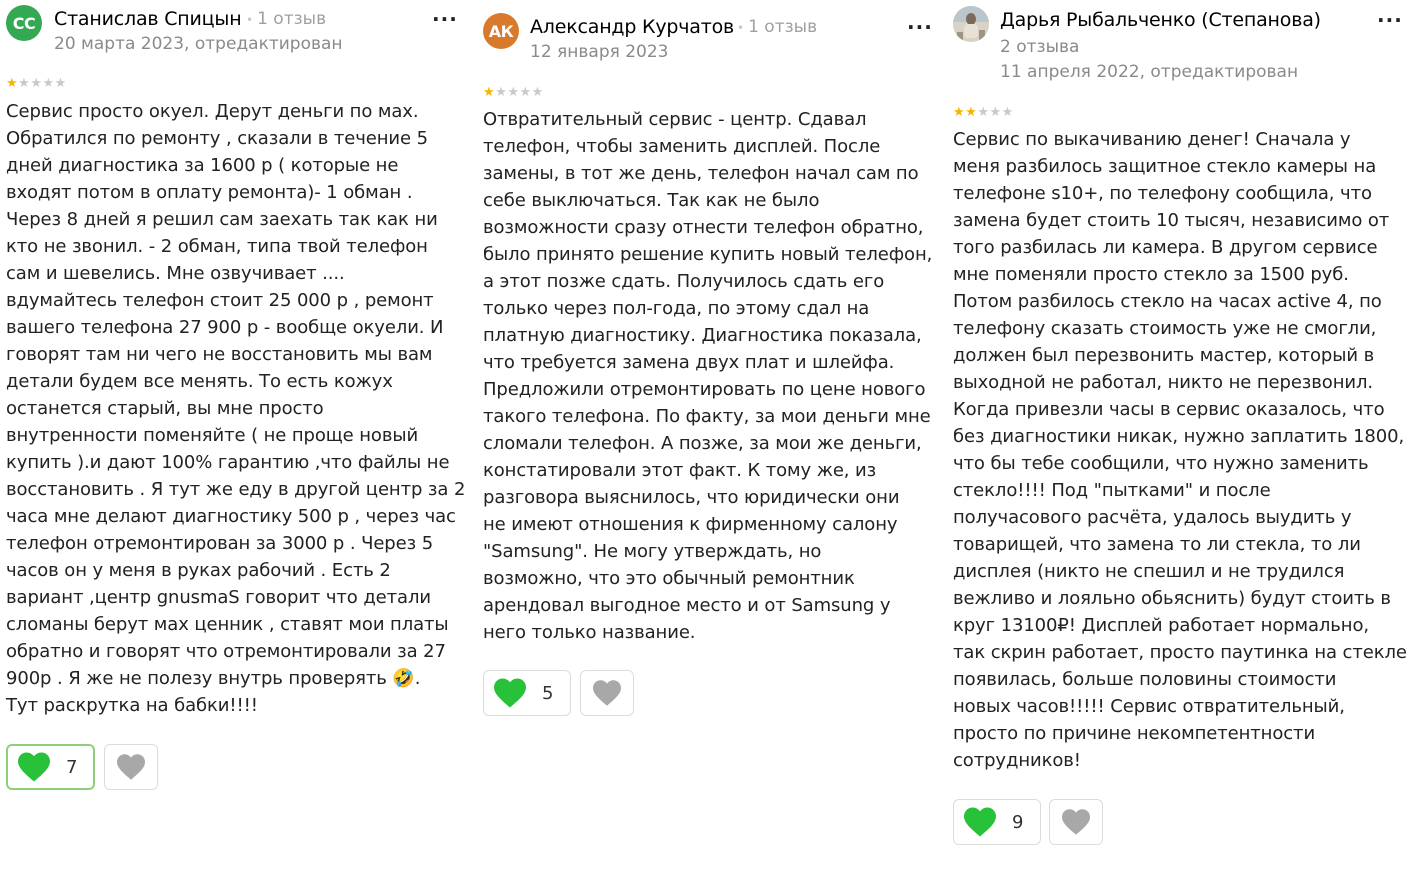 The image size is (1428, 869). I want to click on like-count: 7, so click(72, 767).